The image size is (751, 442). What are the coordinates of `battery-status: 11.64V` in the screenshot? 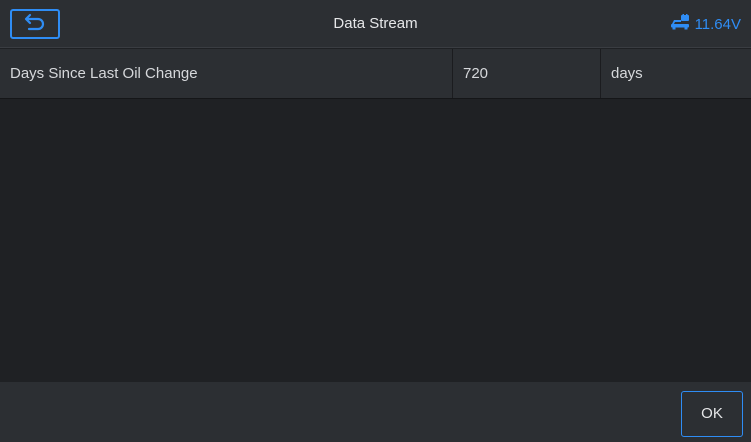 It's located at (705, 24).